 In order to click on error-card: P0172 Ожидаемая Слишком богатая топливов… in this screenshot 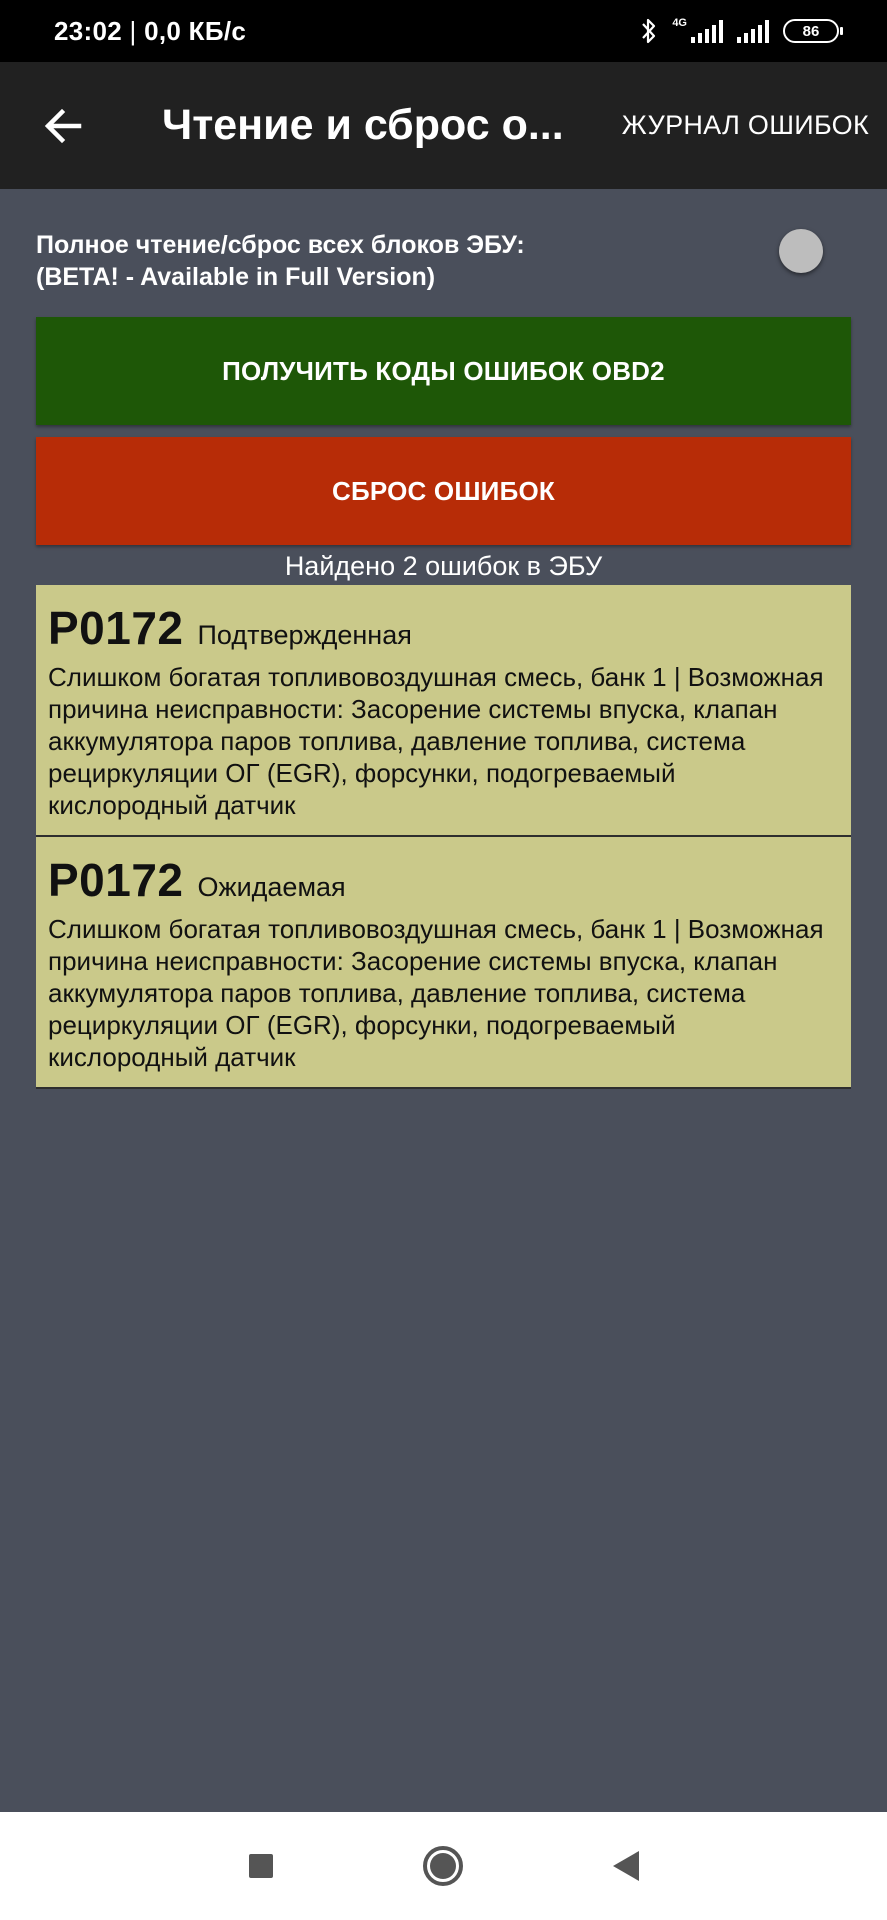, I will do `click(443, 963)`.